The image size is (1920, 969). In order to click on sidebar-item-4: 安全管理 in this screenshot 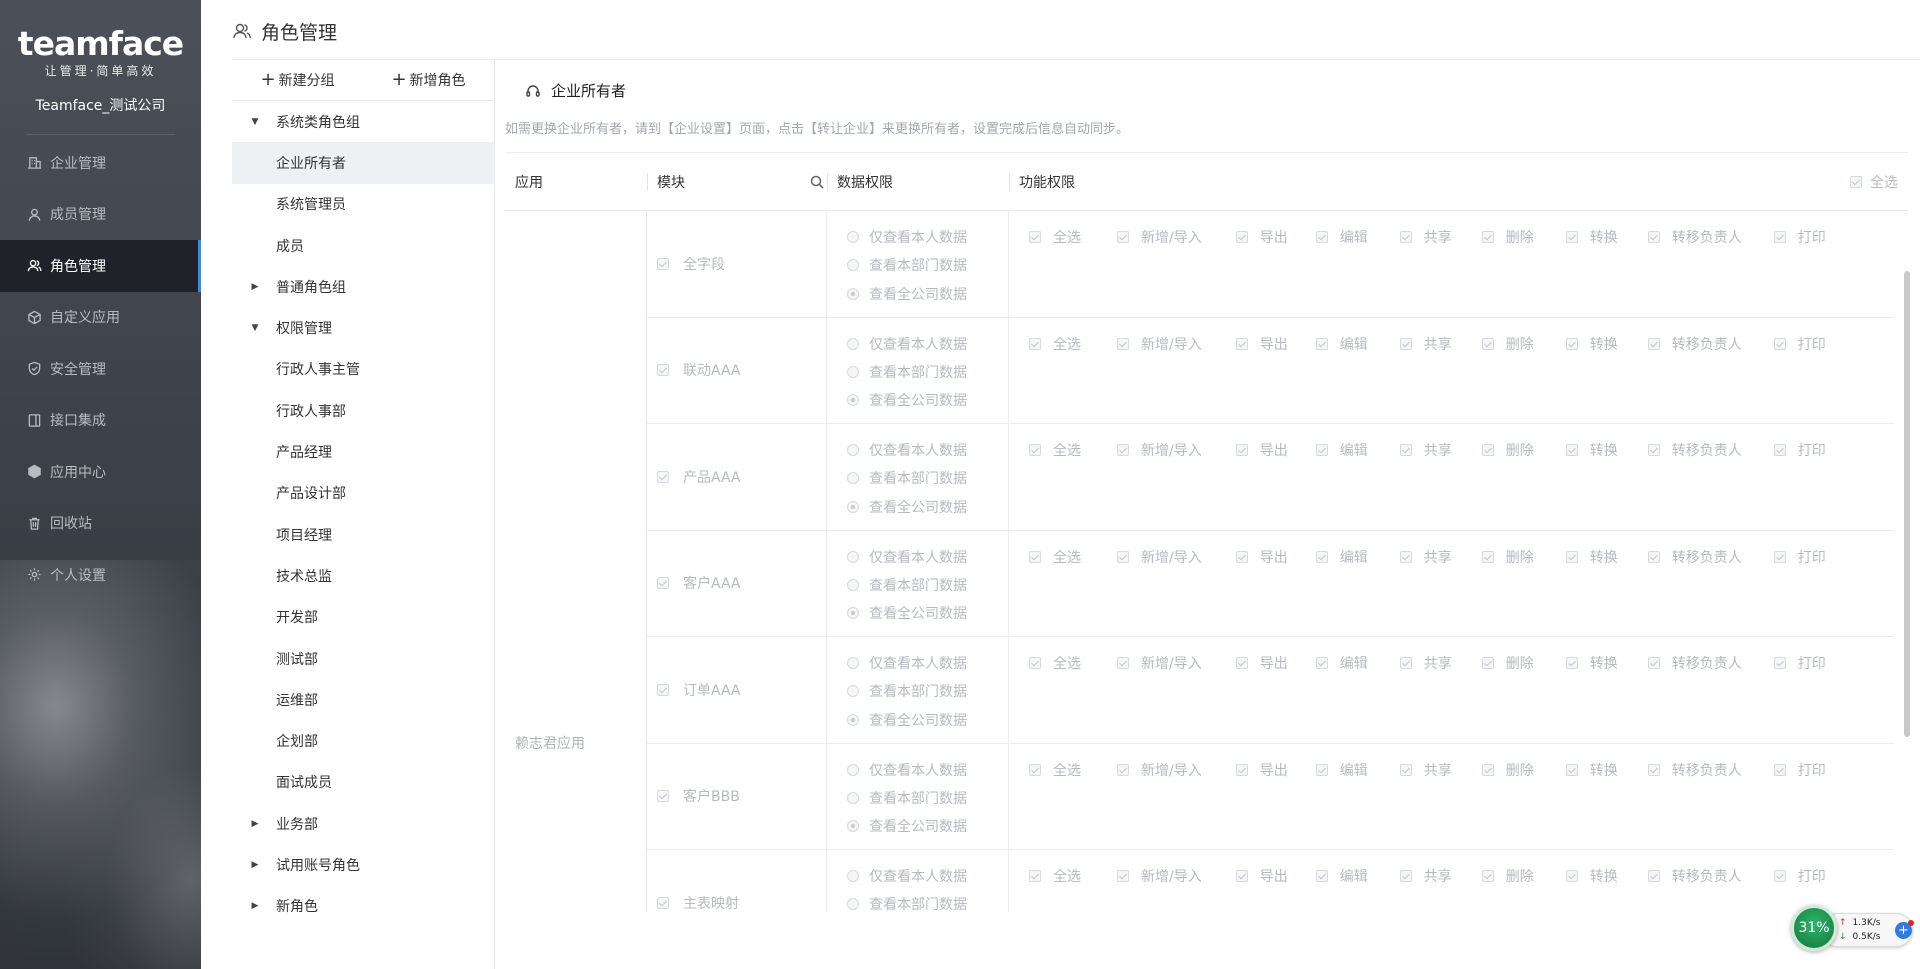, I will do `click(100, 369)`.